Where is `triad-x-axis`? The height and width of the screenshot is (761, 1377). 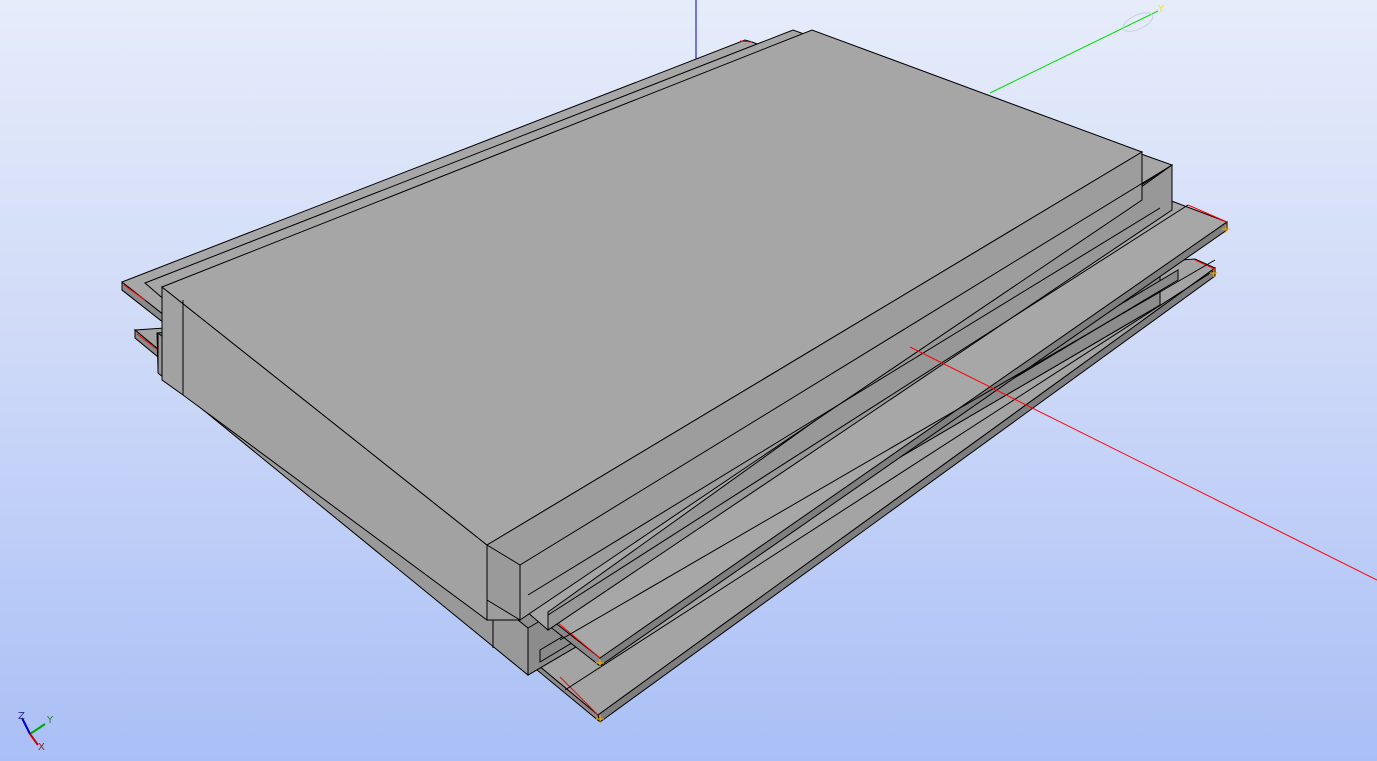 triad-x-axis is located at coordinates (34, 739).